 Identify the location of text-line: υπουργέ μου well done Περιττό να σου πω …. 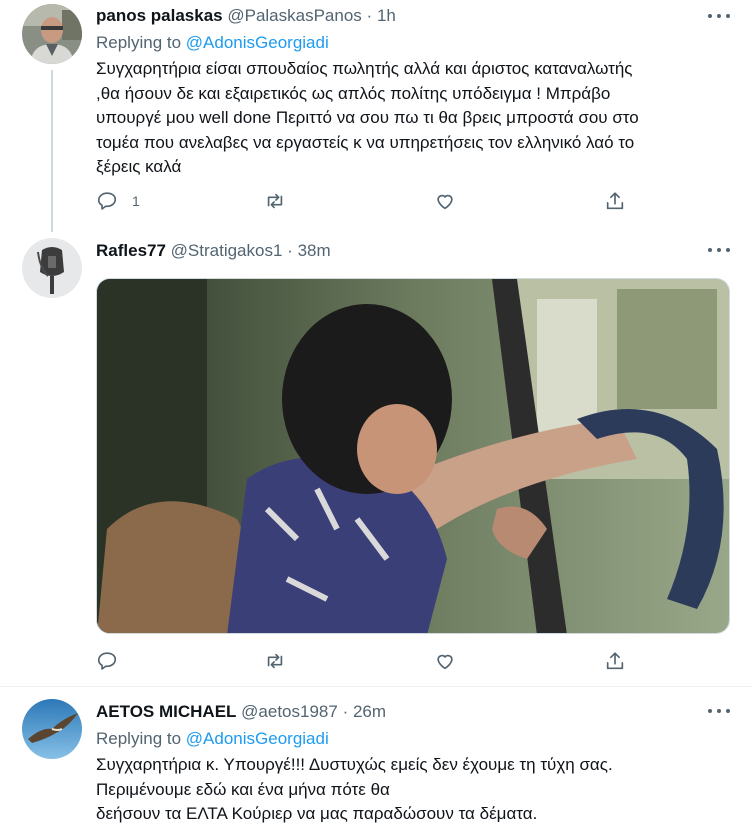
(367, 117).